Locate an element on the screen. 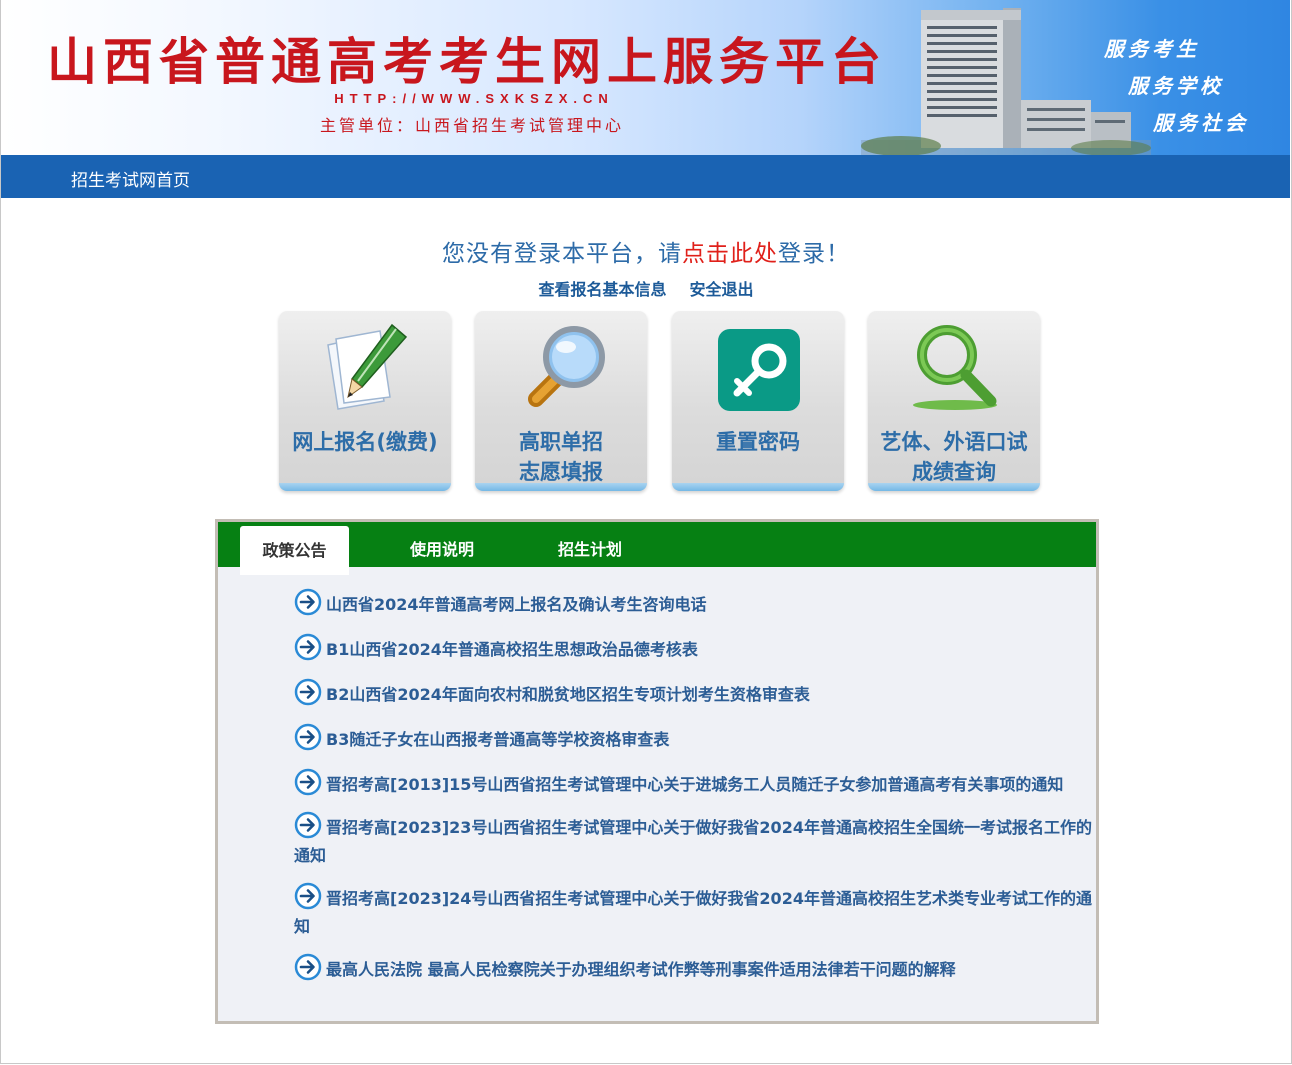  key-icon is located at coordinates (759, 370).